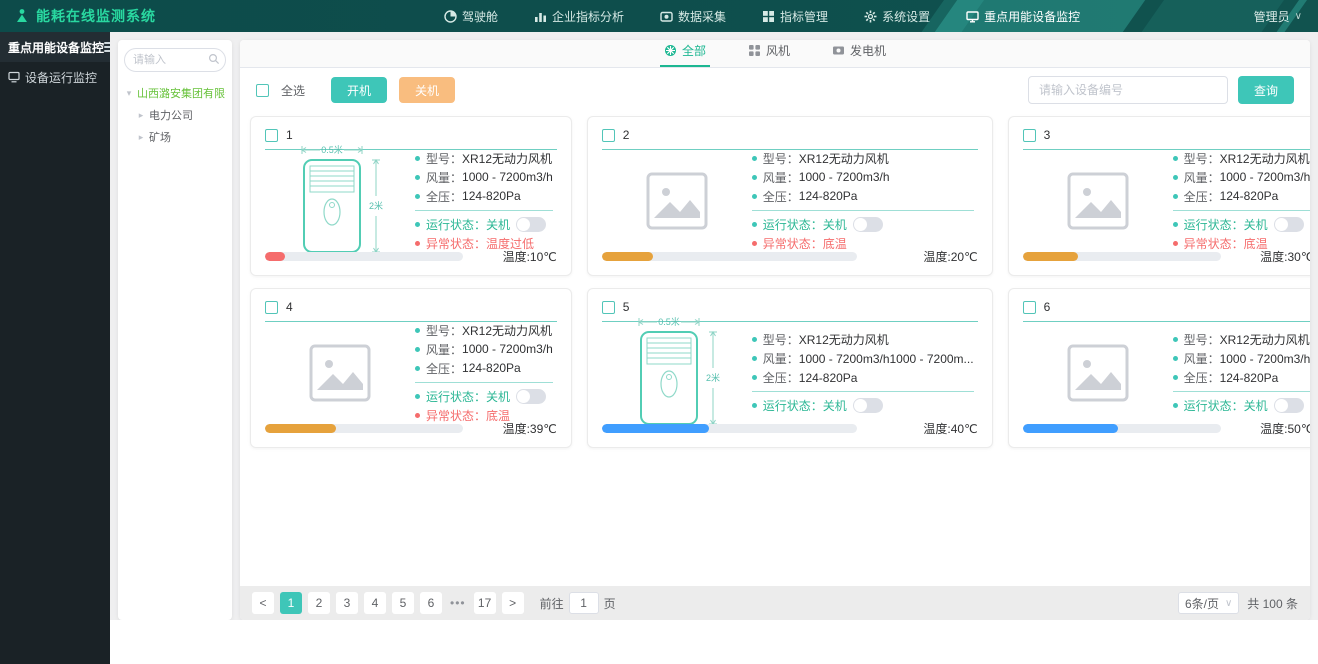 This screenshot has width=1318, height=664. I want to click on temperature-text: 温度:10℃, so click(529, 256).